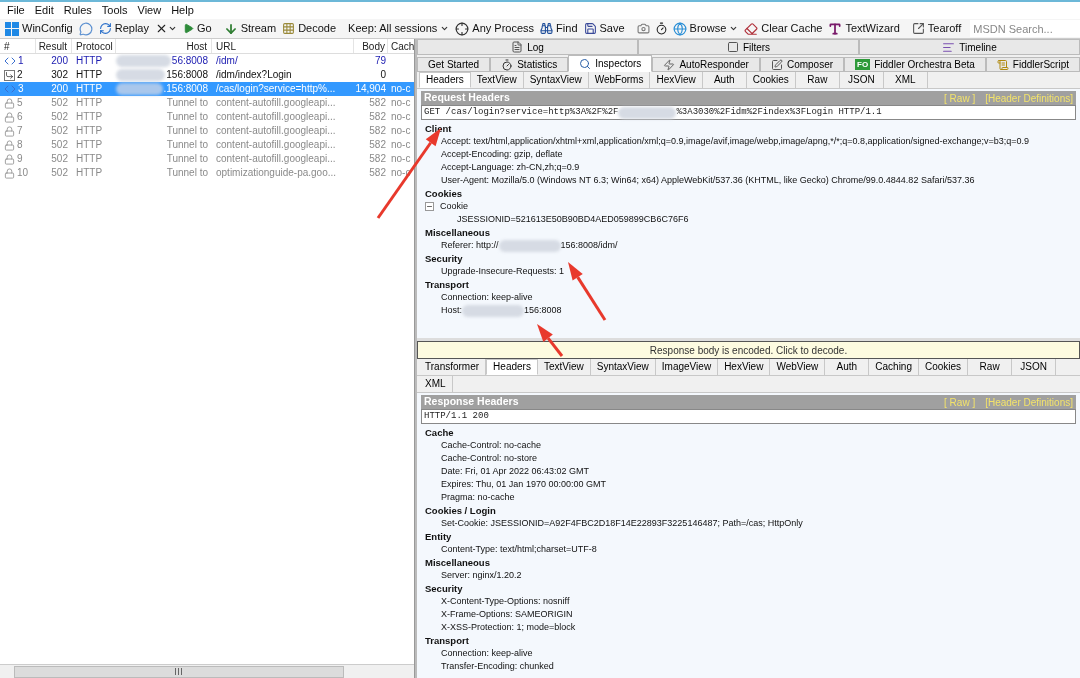  Describe the element at coordinates (250, 28) in the screenshot. I see `stream-button: Stream` at that location.